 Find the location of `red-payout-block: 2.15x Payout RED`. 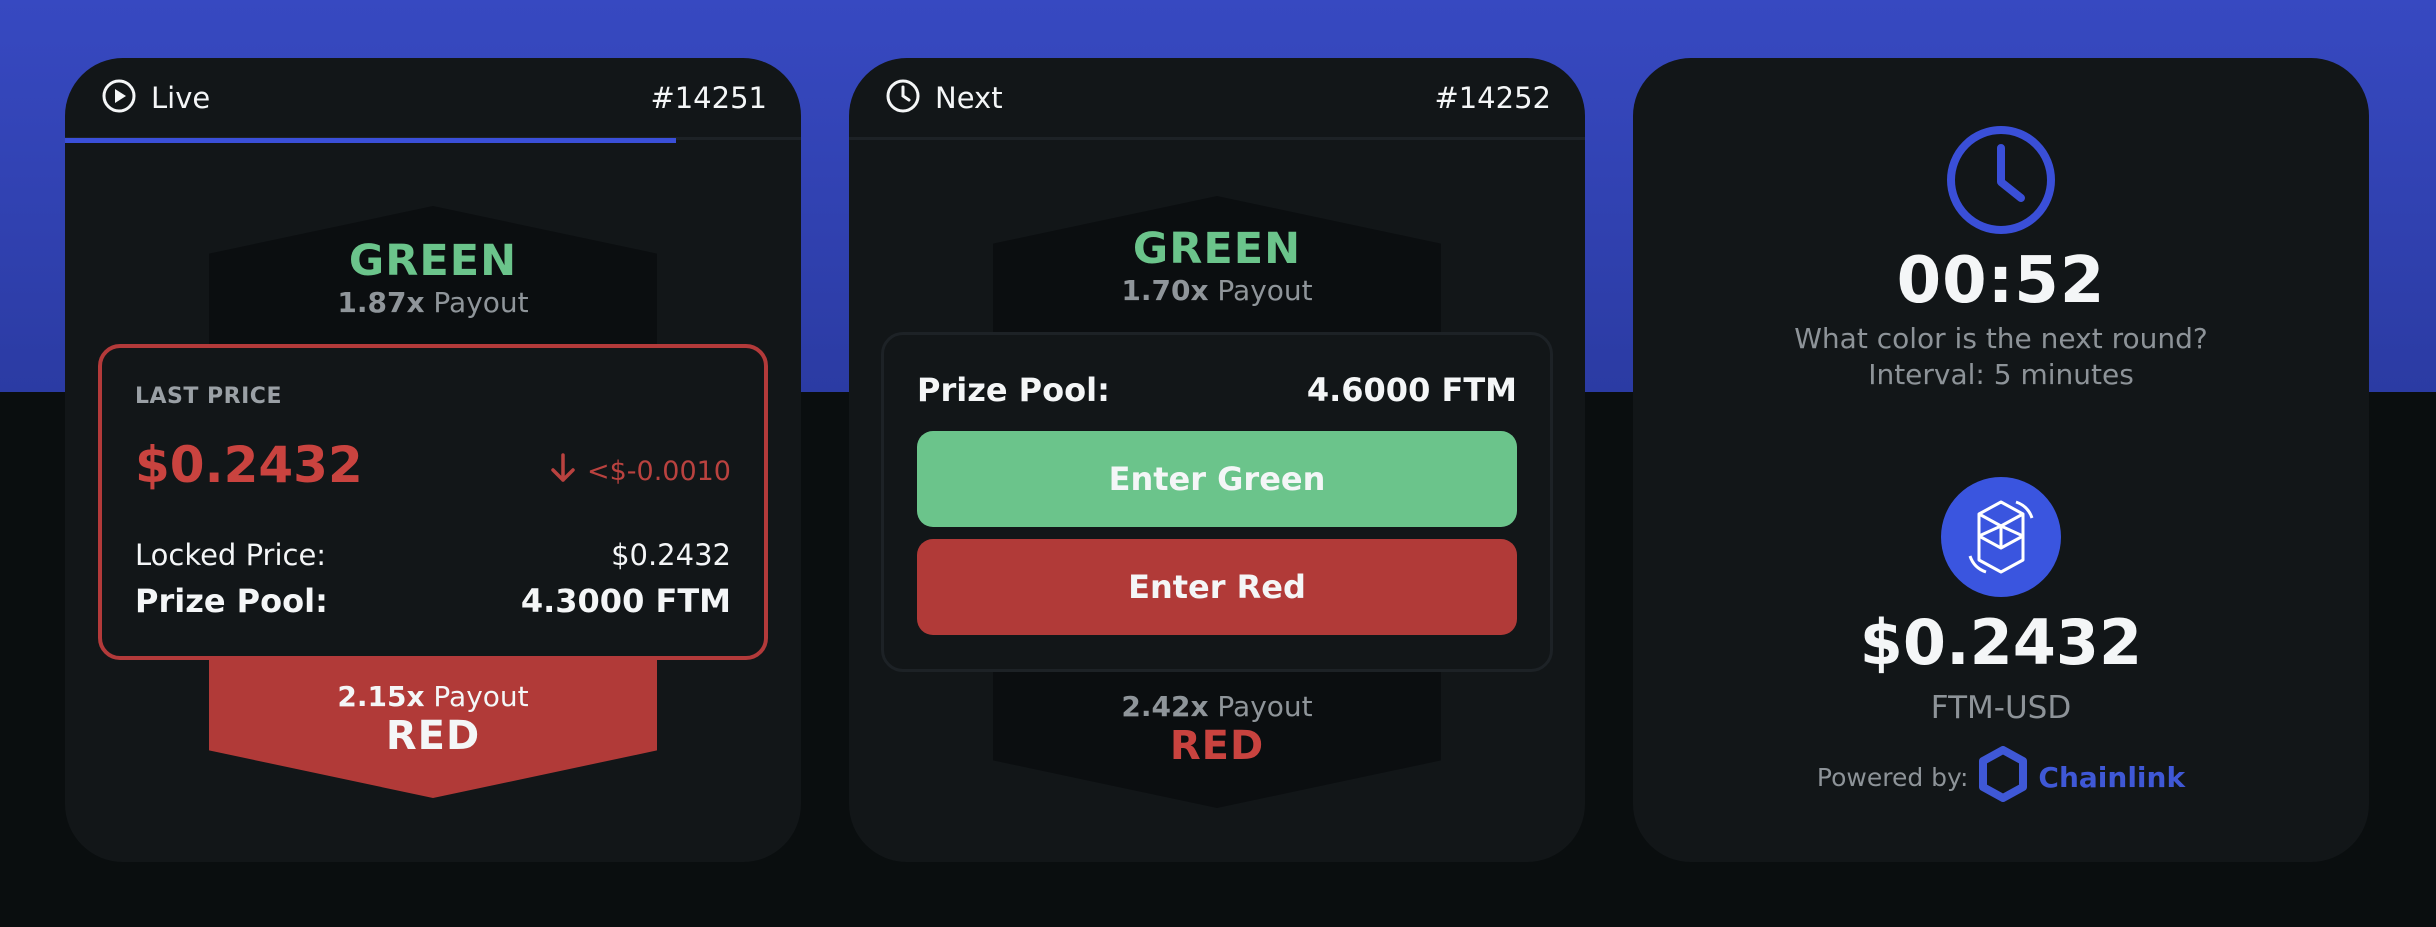

red-payout-block: 2.15x Payout RED is located at coordinates (433, 719).